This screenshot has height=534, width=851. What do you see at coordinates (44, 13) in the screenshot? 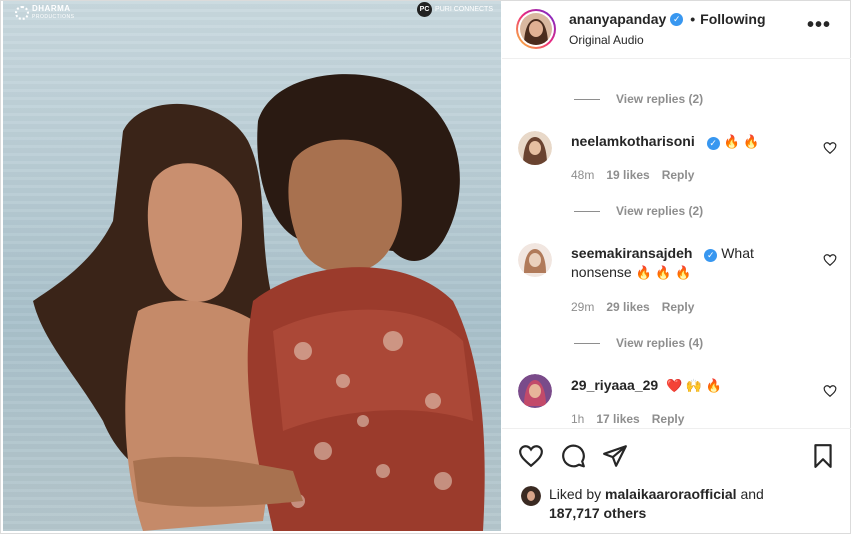
I see `dharma-logo: DHARMA PRODUCTIONS` at bounding box center [44, 13].